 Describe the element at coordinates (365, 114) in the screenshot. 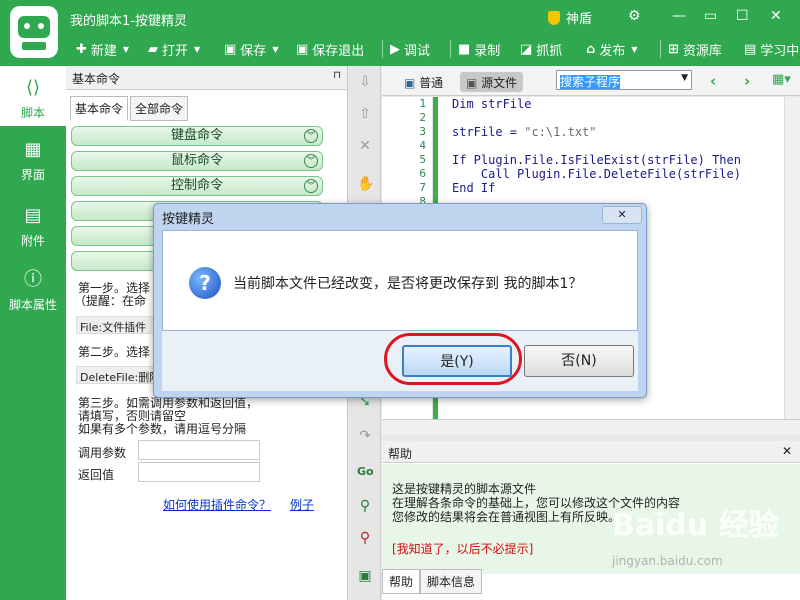

I see `move-up-icon: ⇧` at that location.